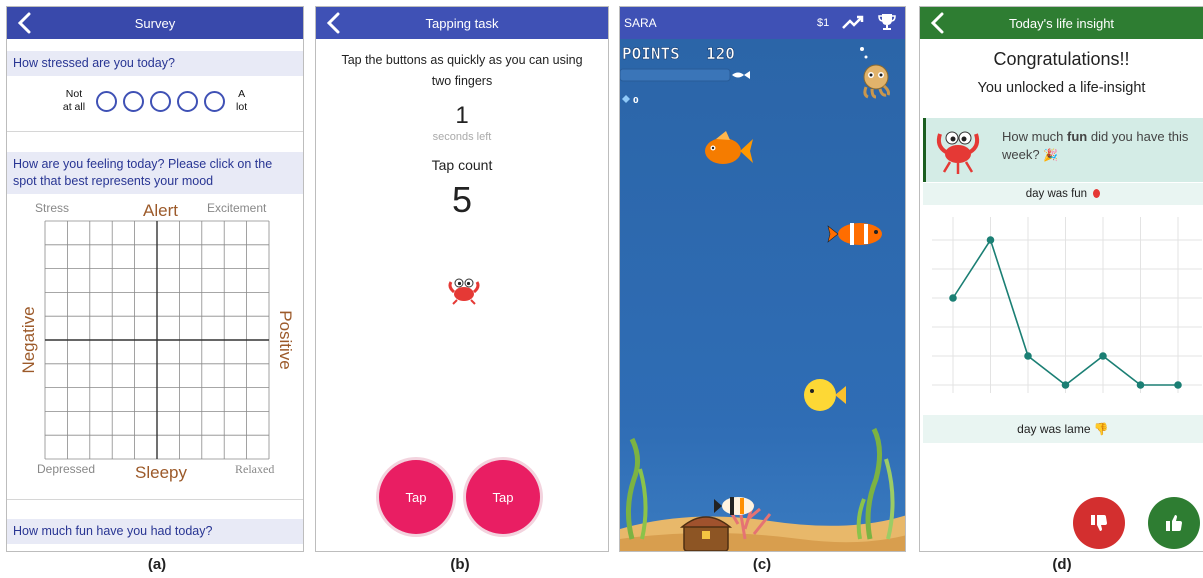  What do you see at coordinates (237, 208) in the screenshot?
I see `excitement-label: Excitement` at bounding box center [237, 208].